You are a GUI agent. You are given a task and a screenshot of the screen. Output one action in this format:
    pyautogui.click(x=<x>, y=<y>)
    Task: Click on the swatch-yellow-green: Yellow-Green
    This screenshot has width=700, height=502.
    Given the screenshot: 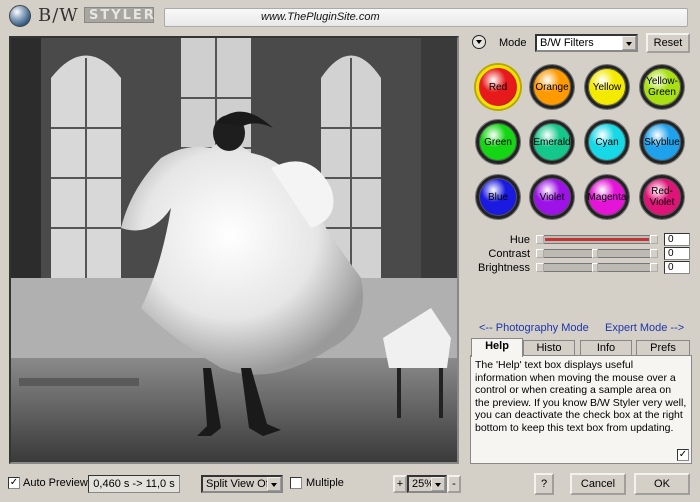 What is the action you would take?
    pyautogui.click(x=662, y=87)
    